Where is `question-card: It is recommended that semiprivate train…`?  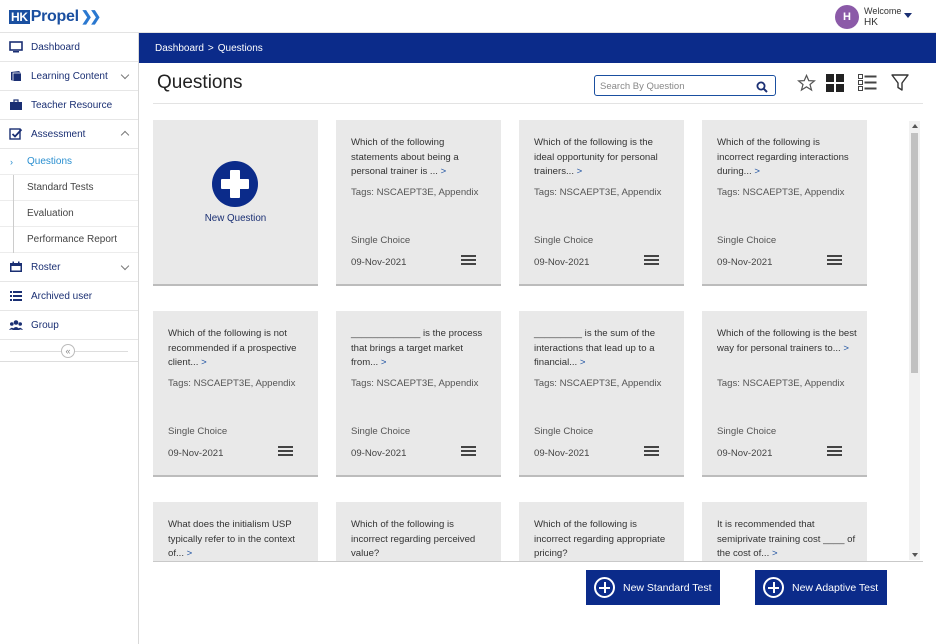 question-card: It is recommended that semiprivate train… is located at coordinates (784, 531).